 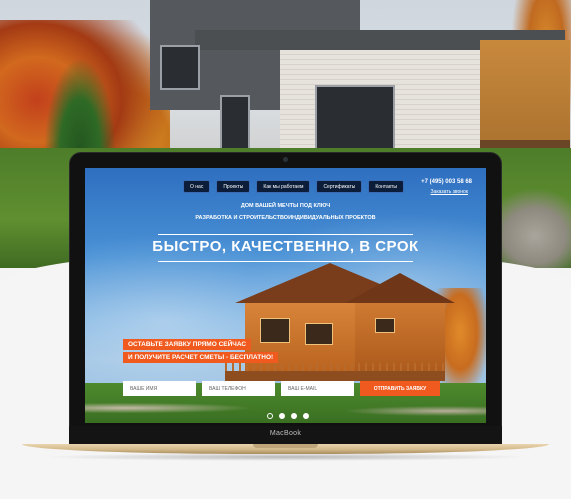 I want to click on tagline-primary: Дом вашей мечты под ключ, so click(x=285, y=206).